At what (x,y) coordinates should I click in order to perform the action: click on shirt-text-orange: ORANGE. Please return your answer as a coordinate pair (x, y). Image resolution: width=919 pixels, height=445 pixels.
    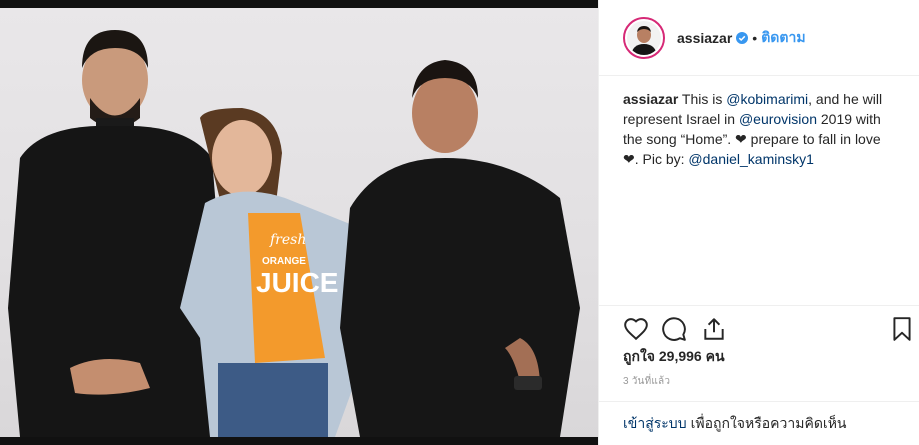
    Looking at the image, I should click on (284, 261).